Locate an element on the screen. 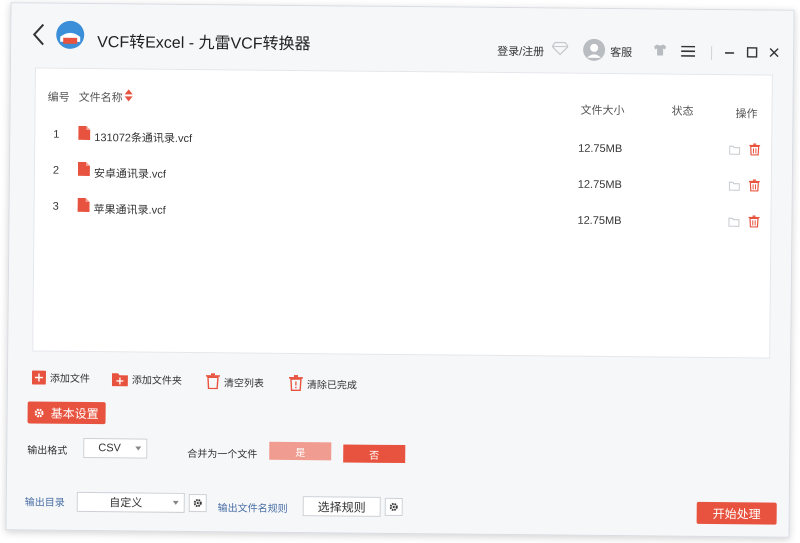 This screenshot has width=800, height=543. rule-settings-button is located at coordinates (393, 507).